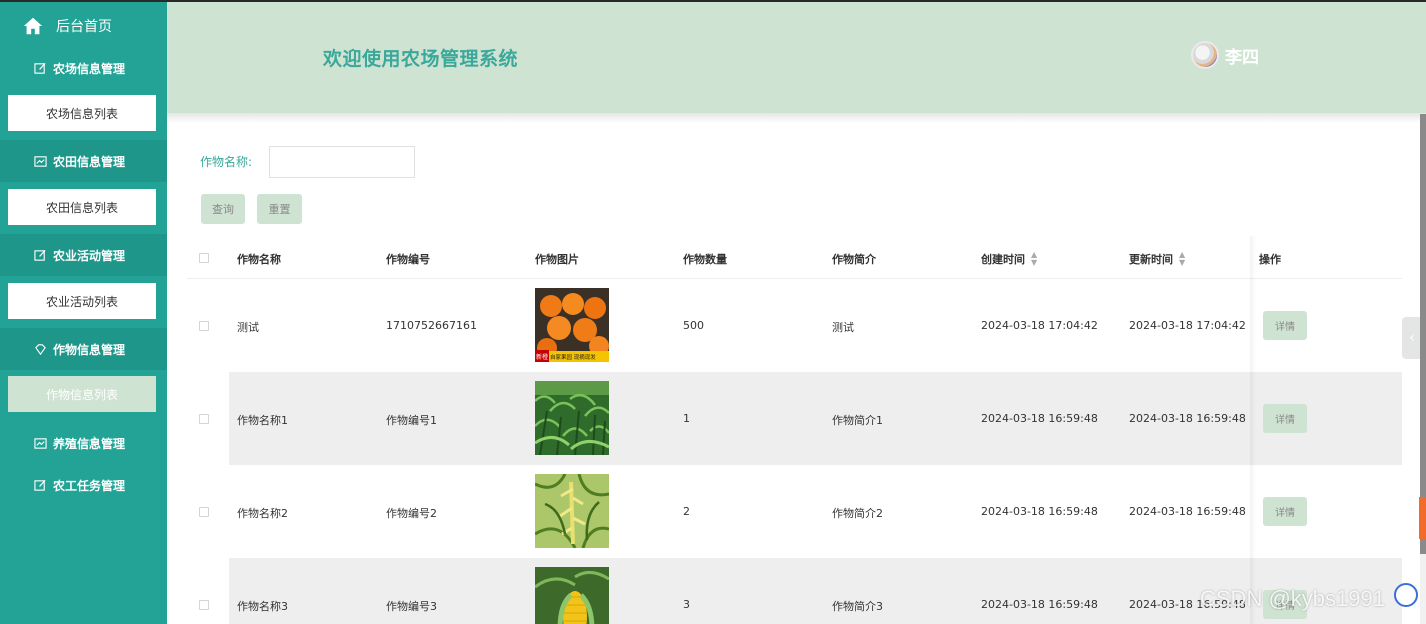  I want to click on column-header: 作物数量, so click(705, 259).